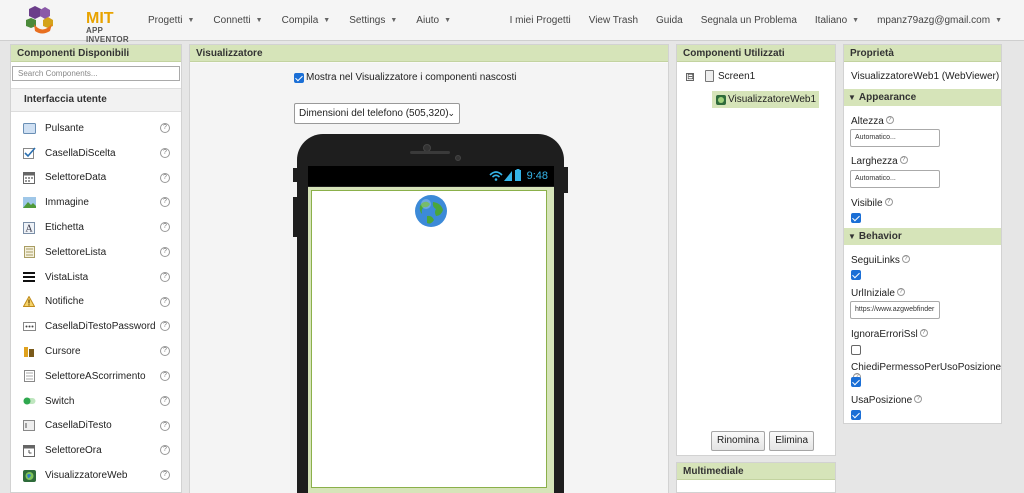  What do you see at coordinates (29, 327) in the screenshot?
I see `password-icon` at bounding box center [29, 327].